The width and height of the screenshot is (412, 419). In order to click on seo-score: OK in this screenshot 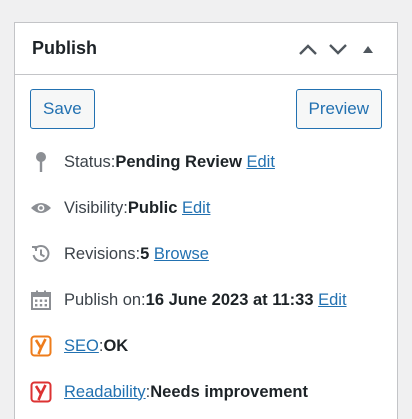, I will do `click(116, 345)`.